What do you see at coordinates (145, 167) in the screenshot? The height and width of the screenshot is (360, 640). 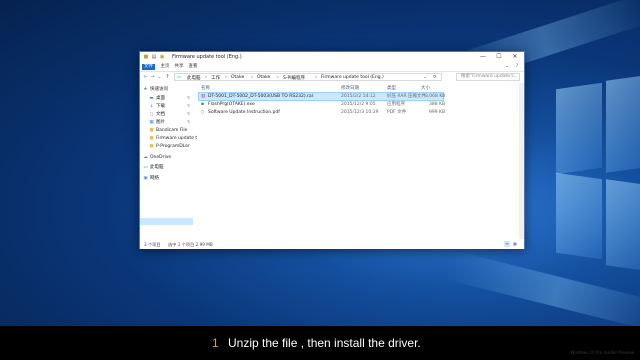 I see `computer-icon: ▭` at bounding box center [145, 167].